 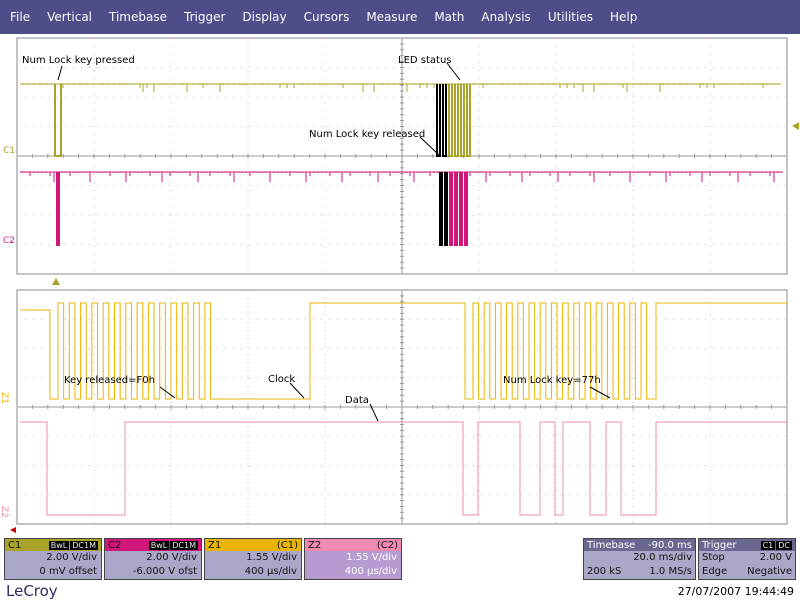 I want to click on zoom-z2-timebase: 400 µs/div, so click(x=370, y=571).